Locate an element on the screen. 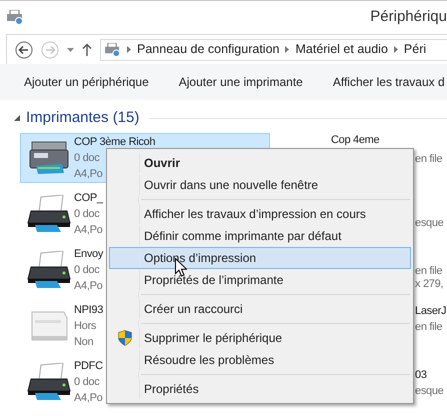 This screenshot has width=447, height=418. printer-name: 03 is located at coordinates (421, 375).